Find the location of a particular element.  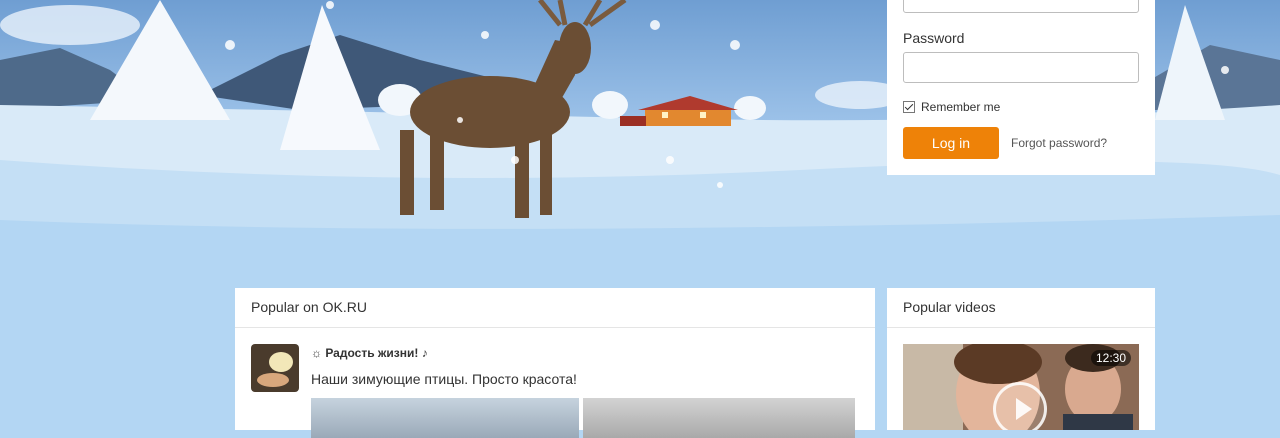

play-icon is located at coordinates (1020, 406).